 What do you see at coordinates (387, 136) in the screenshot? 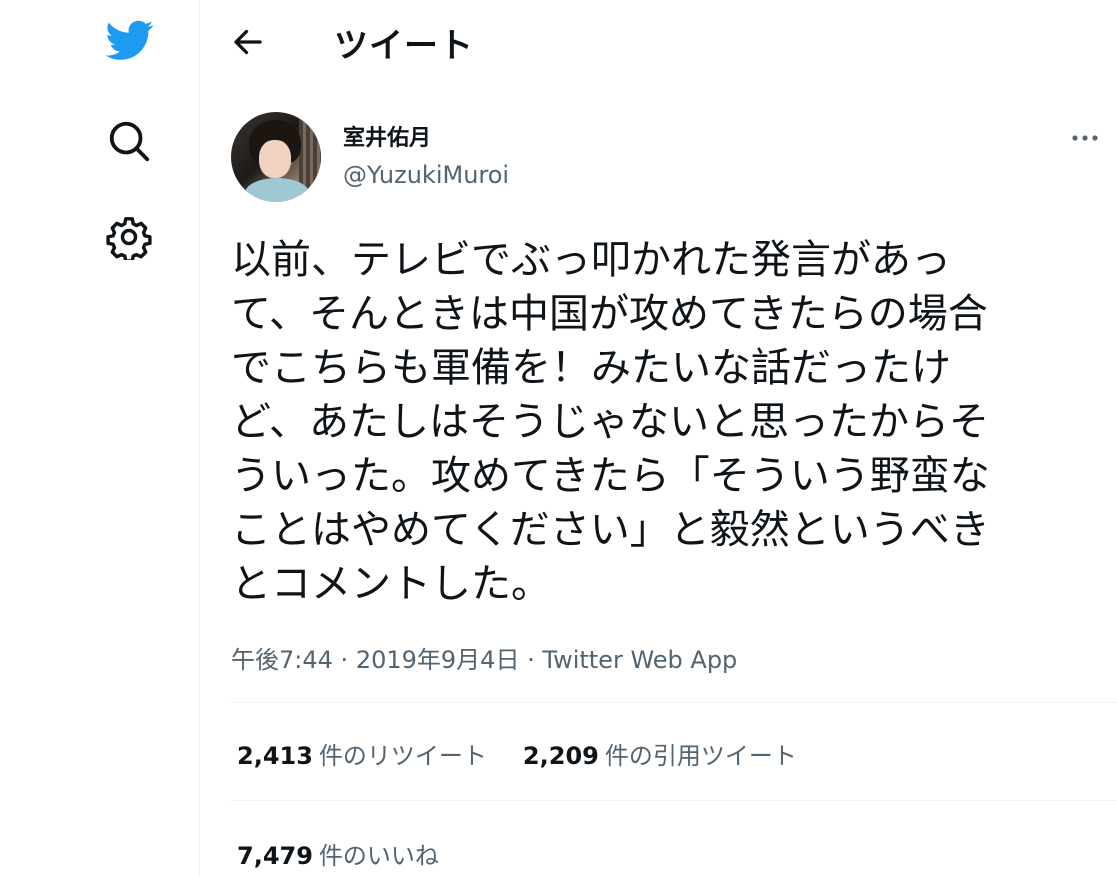
I see `author-display-name: 室井佑月` at bounding box center [387, 136].